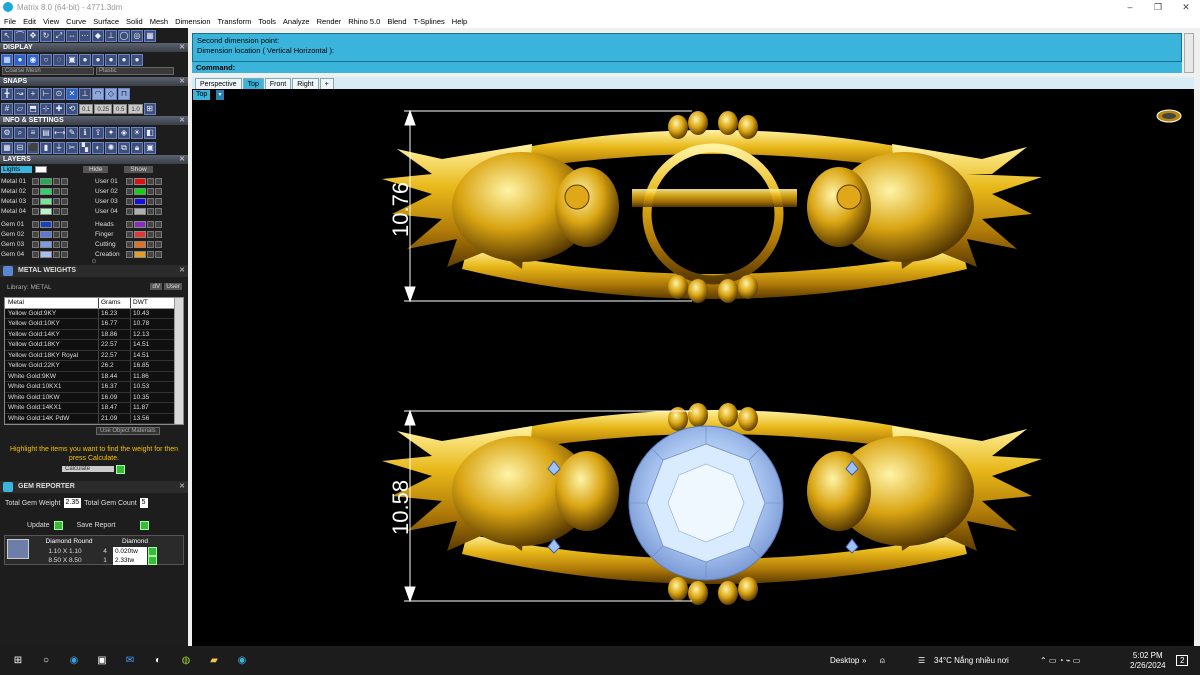  I want to click on app-icon: ◐, so click(158, 661).